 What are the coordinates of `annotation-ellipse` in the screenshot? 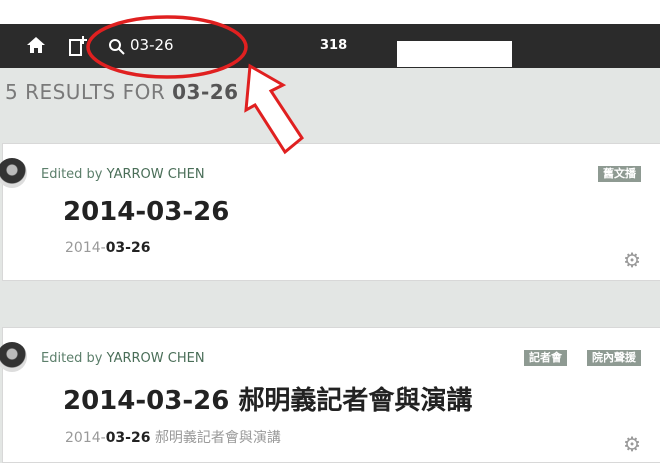 It's located at (167, 47).